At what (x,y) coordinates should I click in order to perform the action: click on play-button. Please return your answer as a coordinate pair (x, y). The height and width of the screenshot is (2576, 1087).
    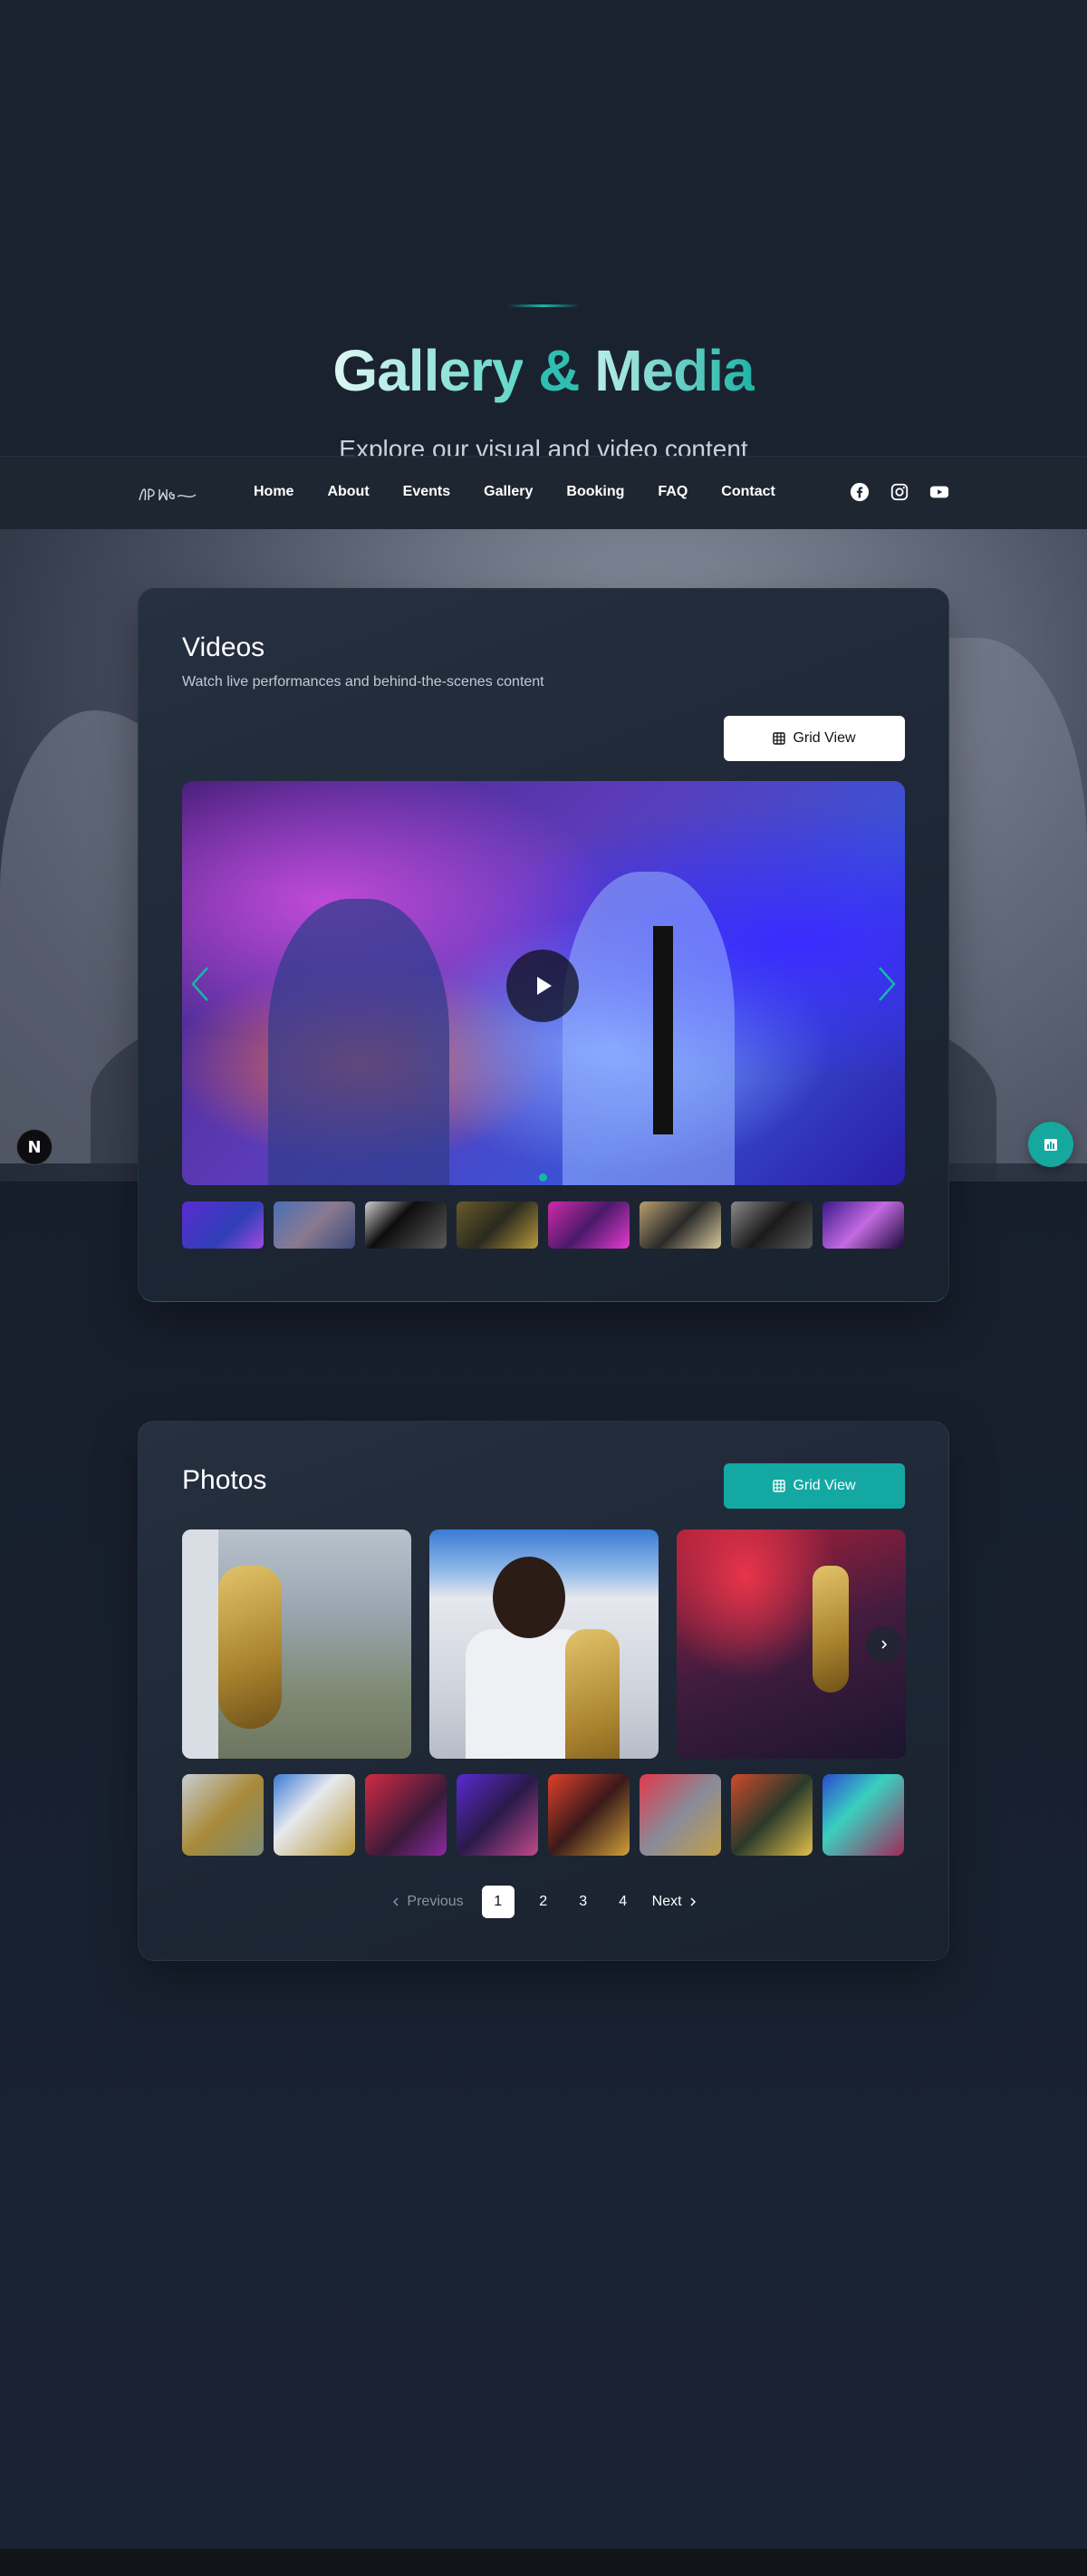
    Looking at the image, I should click on (542, 986).